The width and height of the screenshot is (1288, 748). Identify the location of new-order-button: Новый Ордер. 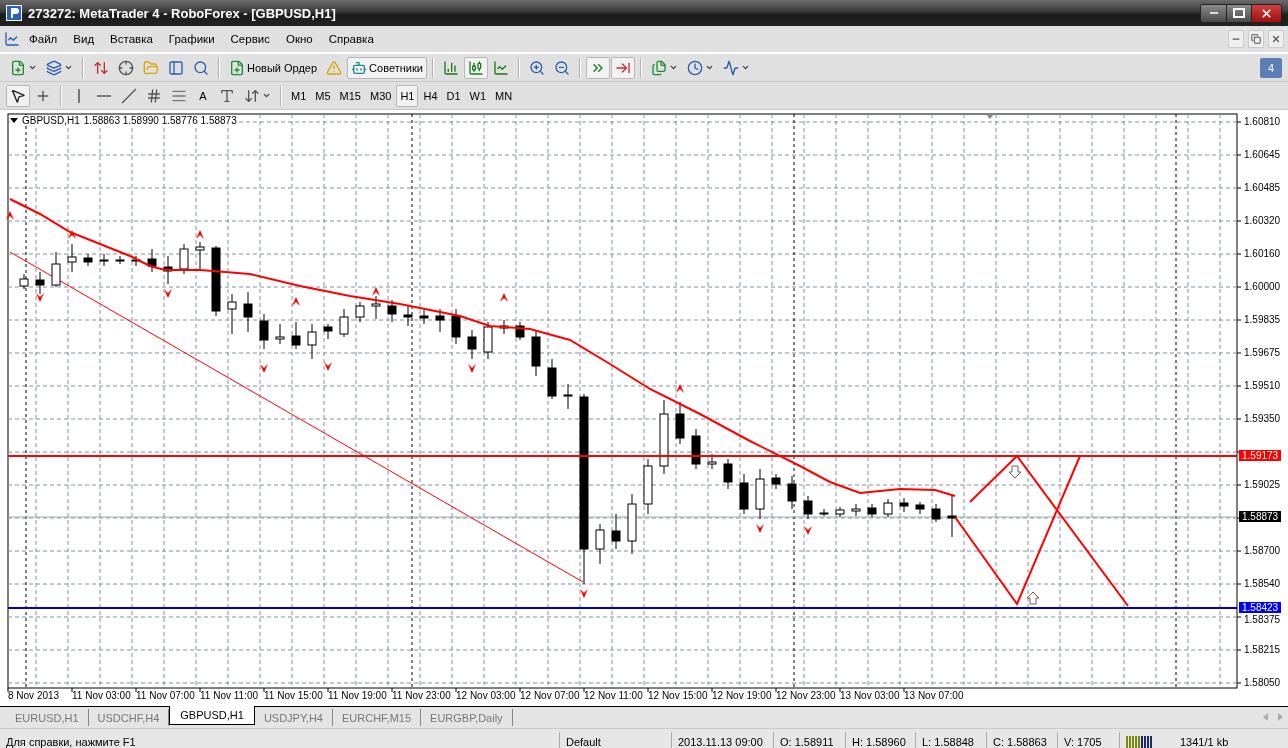
(273, 67).